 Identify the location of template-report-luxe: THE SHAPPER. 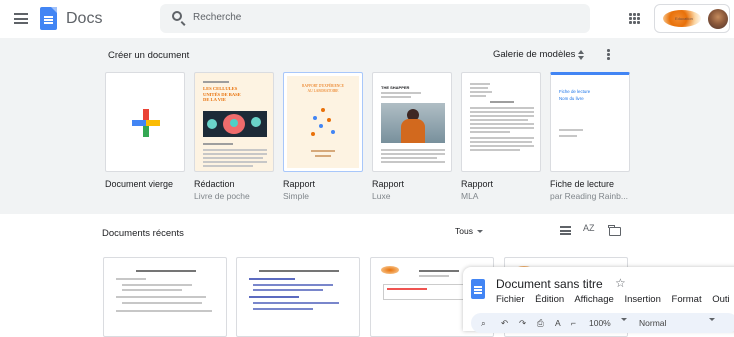
(412, 122).